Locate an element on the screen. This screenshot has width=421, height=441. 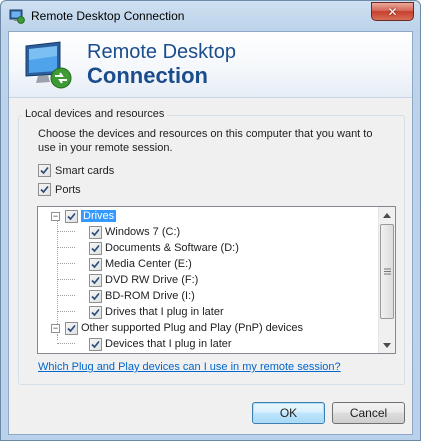
scroll-thumb is located at coordinates (387, 271).